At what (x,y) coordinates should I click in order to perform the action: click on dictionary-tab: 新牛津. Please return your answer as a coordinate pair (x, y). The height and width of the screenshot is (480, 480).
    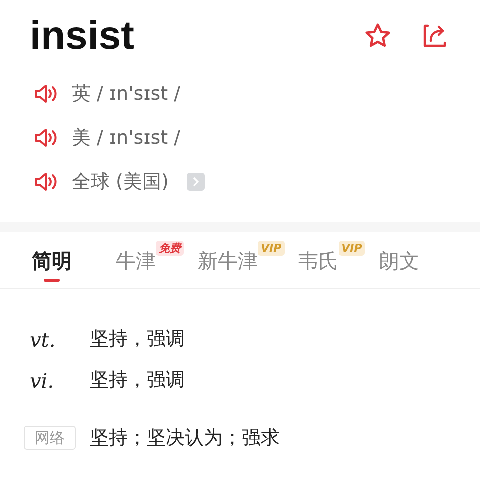
    Looking at the image, I should click on (228, 267).